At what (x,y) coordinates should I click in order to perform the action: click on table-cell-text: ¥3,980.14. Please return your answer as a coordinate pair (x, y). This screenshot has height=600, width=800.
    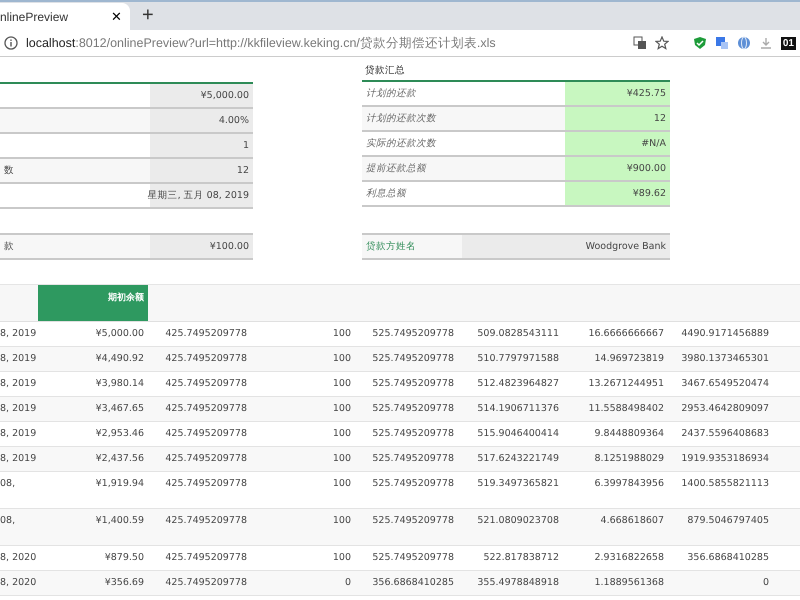
    Looking at the image, I should click on (119, 384).